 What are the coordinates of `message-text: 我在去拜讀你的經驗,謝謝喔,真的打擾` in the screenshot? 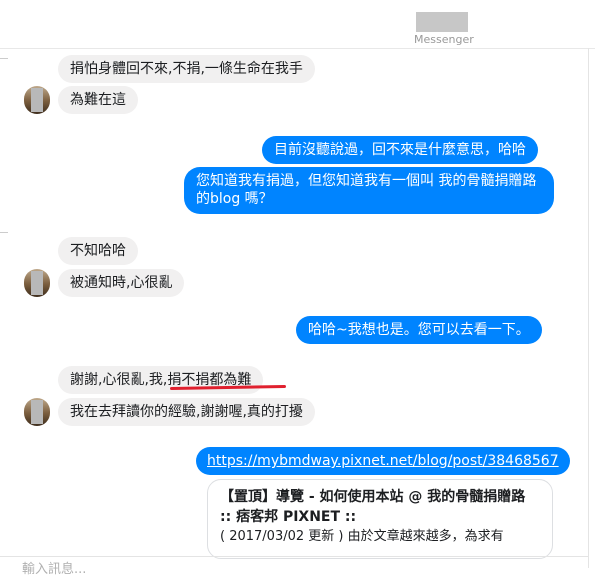 It's located at (186, 412).